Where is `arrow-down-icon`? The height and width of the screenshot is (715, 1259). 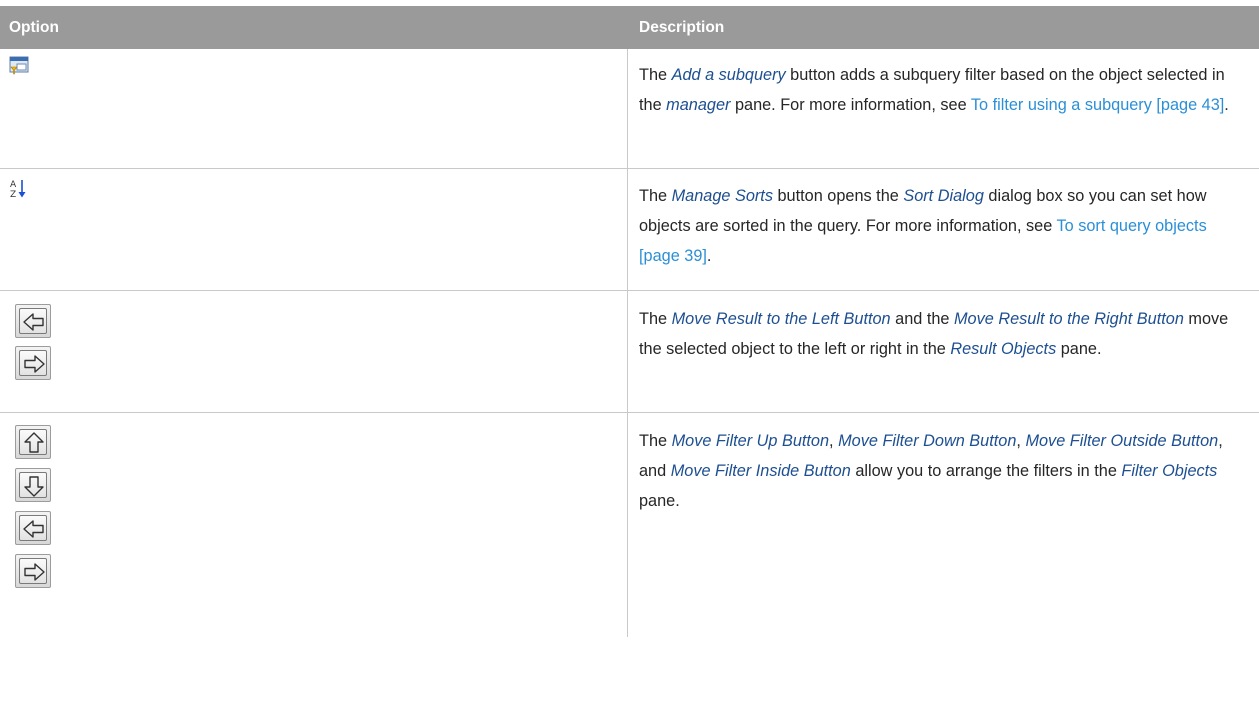
arrow-down-icon is located at coordinates (34, 486).